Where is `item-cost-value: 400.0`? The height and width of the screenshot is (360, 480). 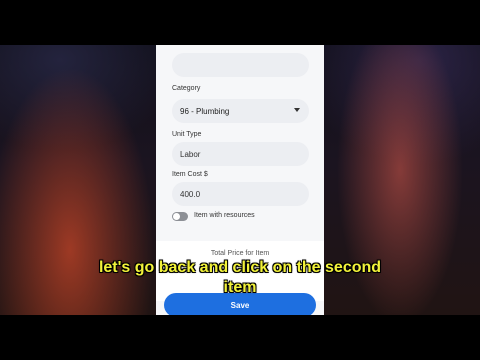 item-cost-value: 400.0 is located at coordinates (190, 194).